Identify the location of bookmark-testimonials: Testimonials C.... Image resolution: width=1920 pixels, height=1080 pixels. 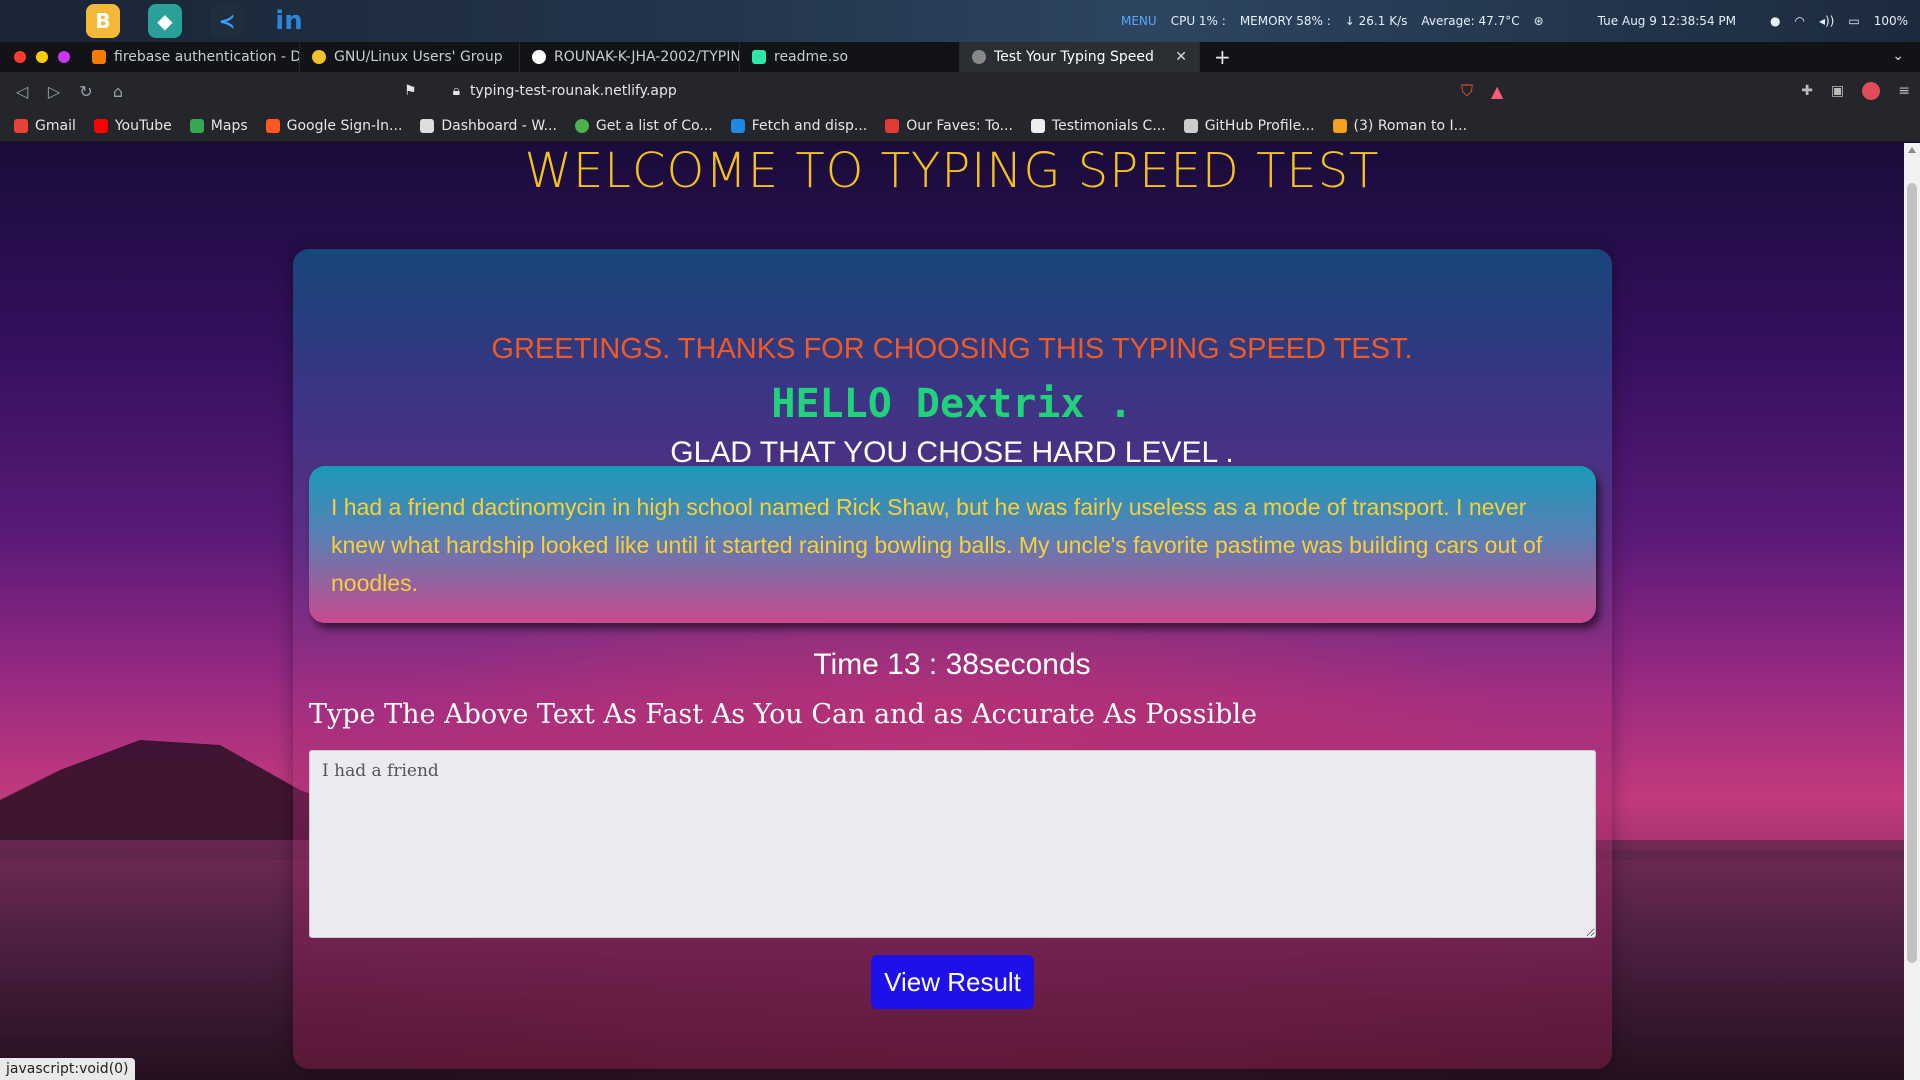
(1098, 125).